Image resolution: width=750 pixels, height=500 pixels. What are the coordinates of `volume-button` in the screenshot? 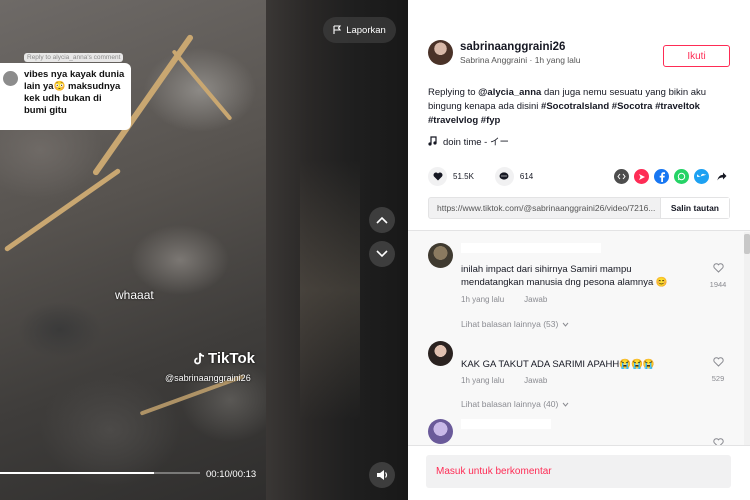 It's located at (382, 475).